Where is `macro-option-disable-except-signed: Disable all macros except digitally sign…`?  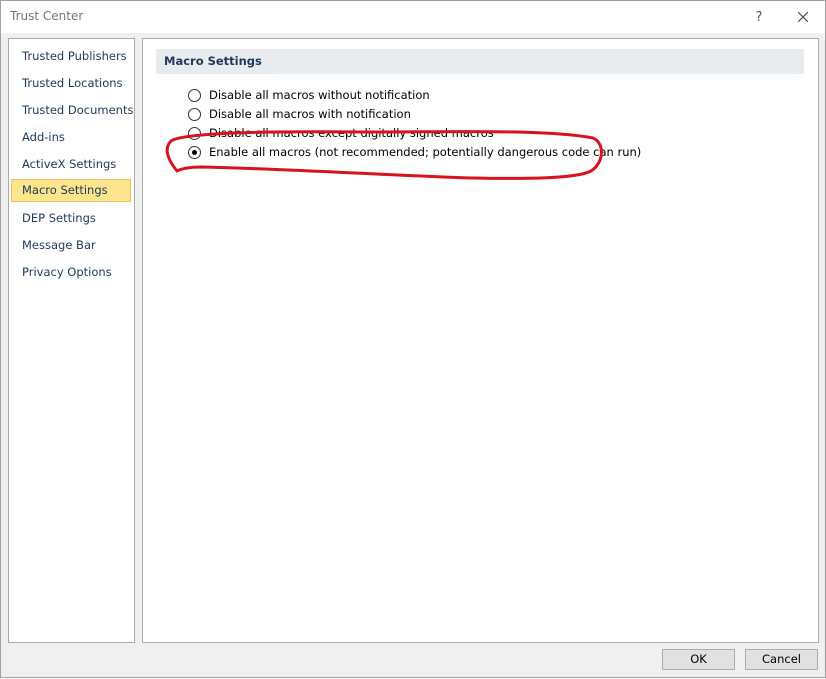 macro-option-disable-except-signed: Disable all macros except digitally sign… is located at coordinates (341, 133).